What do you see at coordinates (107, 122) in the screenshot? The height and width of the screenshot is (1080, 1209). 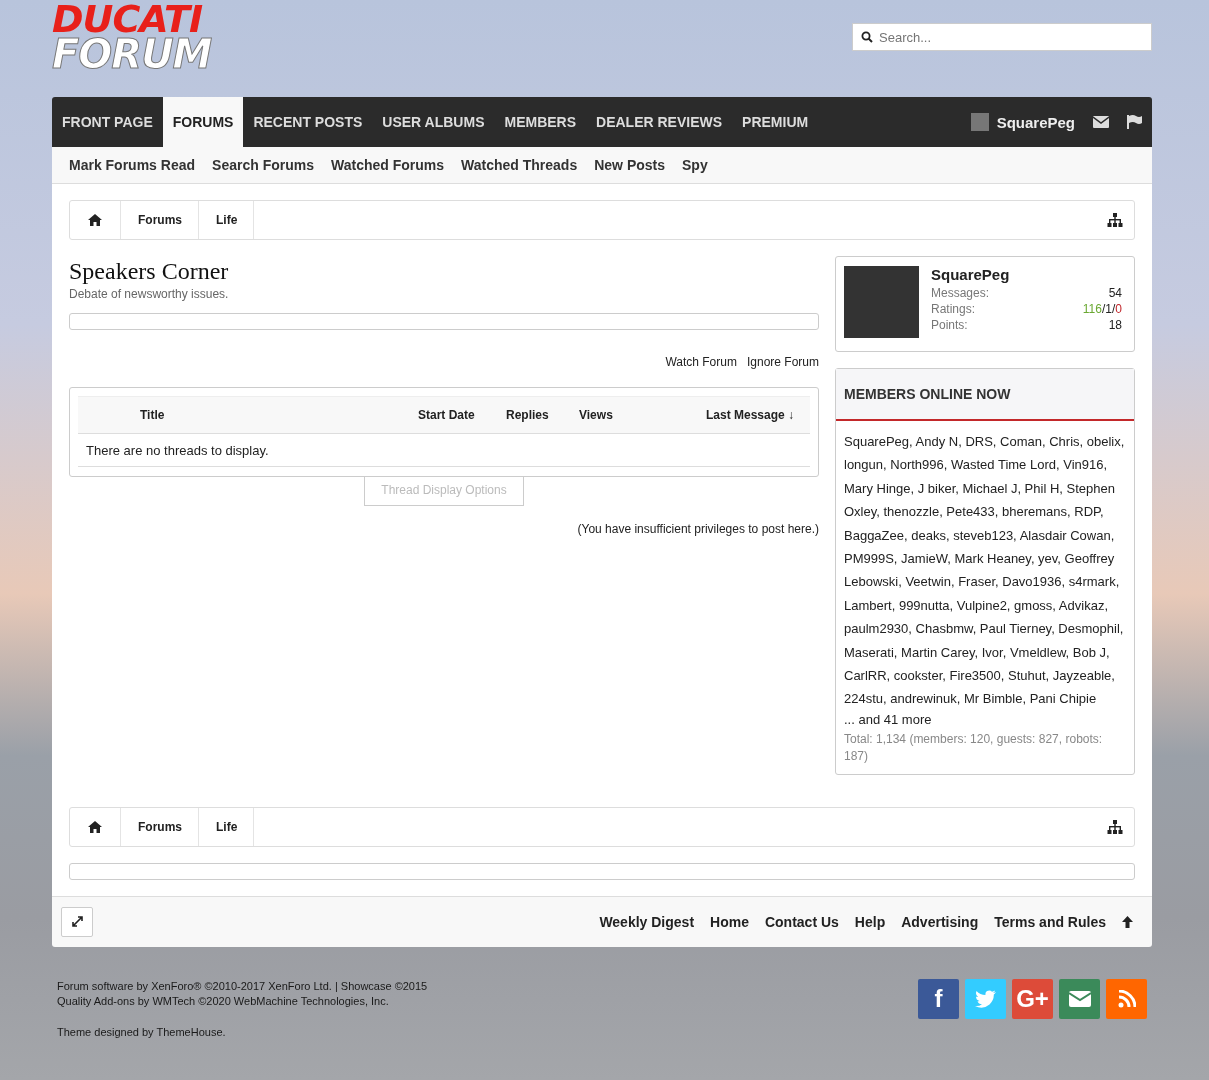 I see `nav-tab: FRONT PAGE` at bounding box center [107, 122].